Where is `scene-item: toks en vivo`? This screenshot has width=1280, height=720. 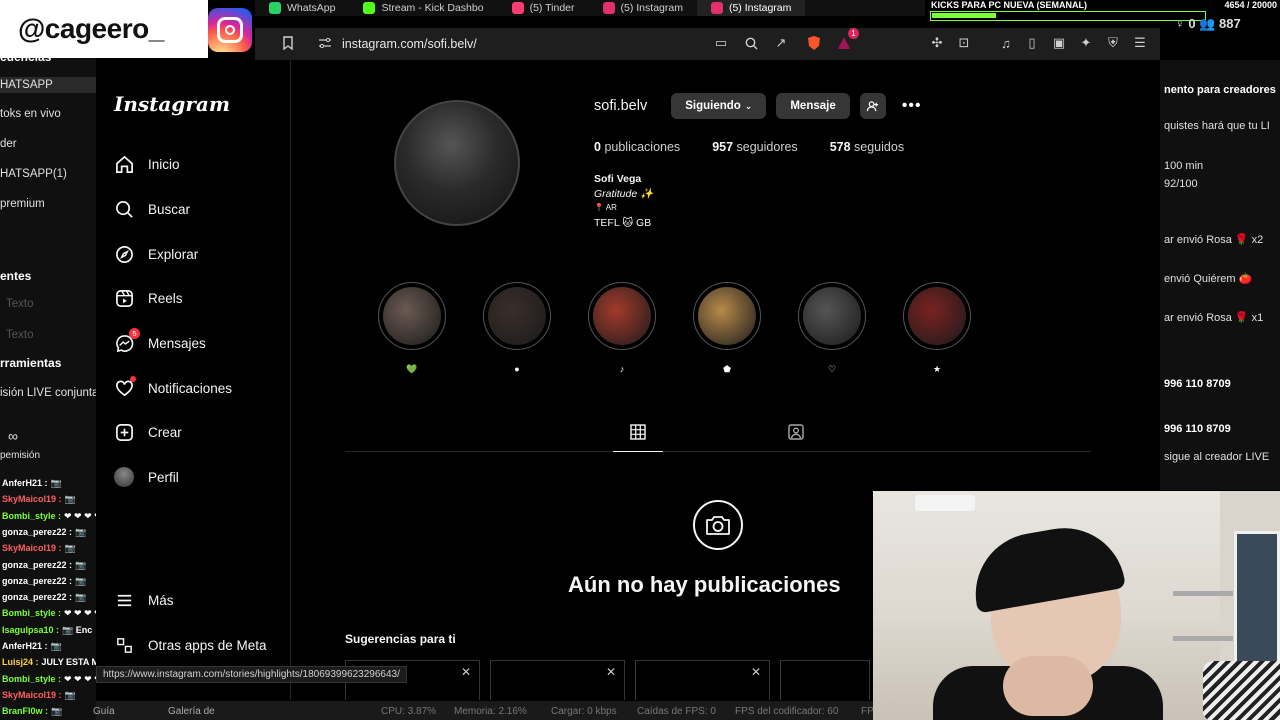
scene-item: toks en vivo is located at coordinates (30, 114).